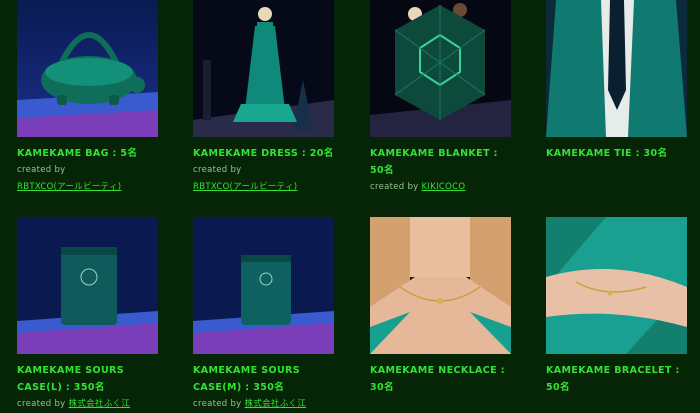 Image resolution: width=700 pixels, height=413 pixels. I want to click on blanket-image, so click(440, 68).